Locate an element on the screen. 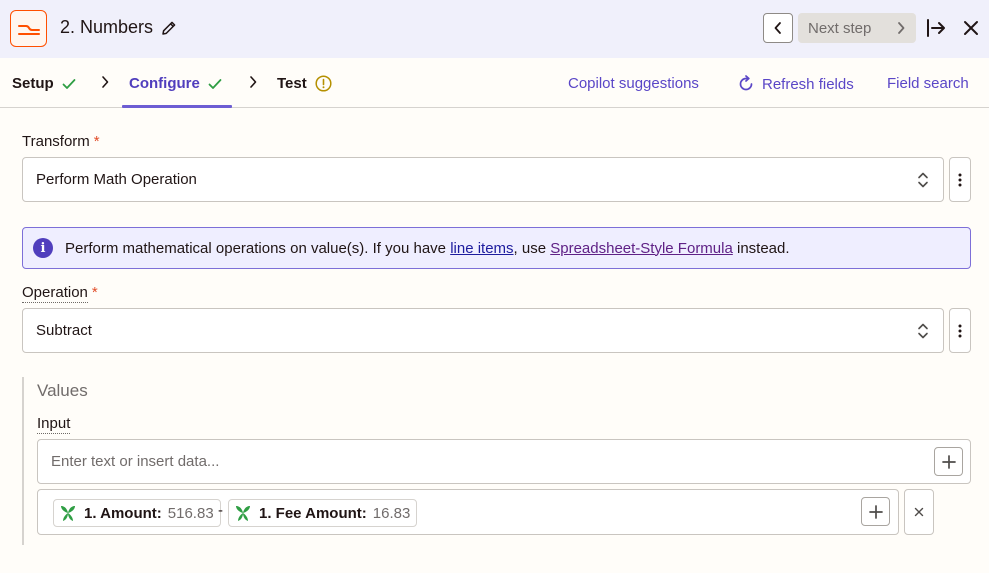  tab-test: Test is located at coordinates (304, 83).